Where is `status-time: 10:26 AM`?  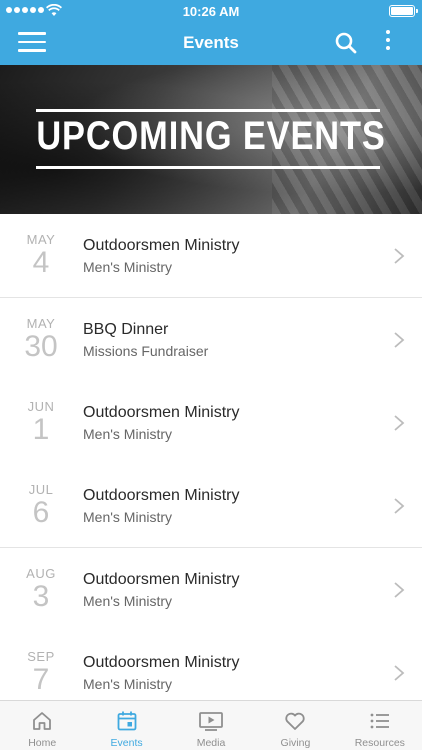
status-time: 10:26 AM is located at coordinates (211, 11).